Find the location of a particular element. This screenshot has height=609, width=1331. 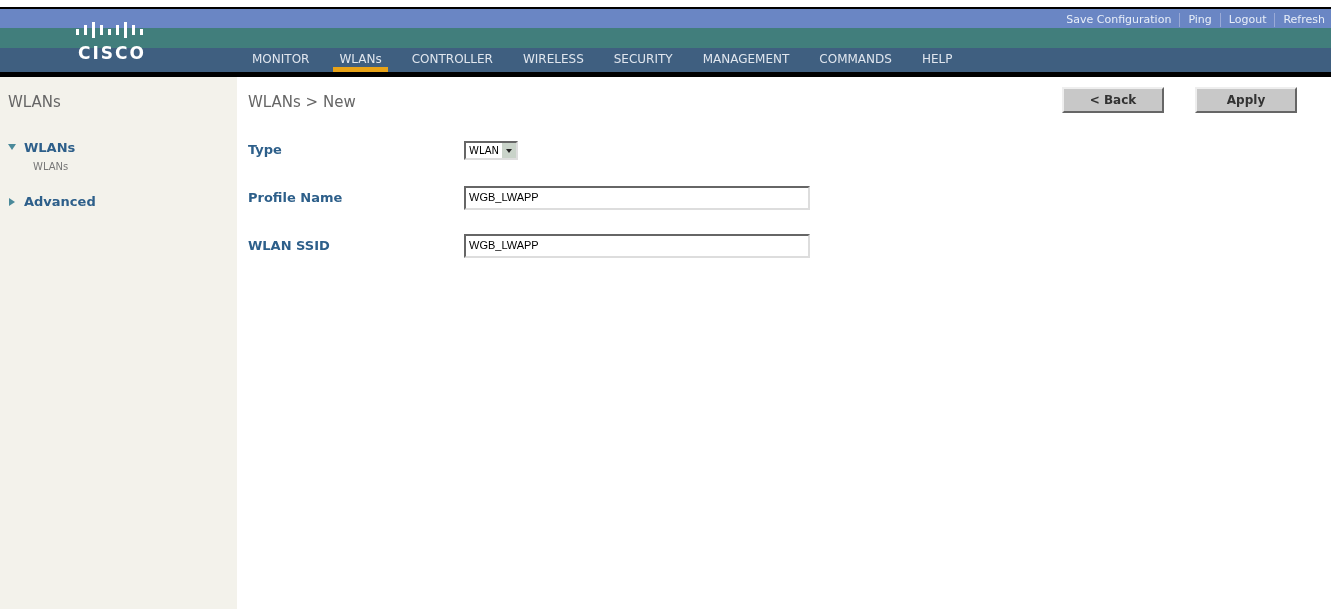

collapsed-triangle-icon is located at coordinates (12, 201).